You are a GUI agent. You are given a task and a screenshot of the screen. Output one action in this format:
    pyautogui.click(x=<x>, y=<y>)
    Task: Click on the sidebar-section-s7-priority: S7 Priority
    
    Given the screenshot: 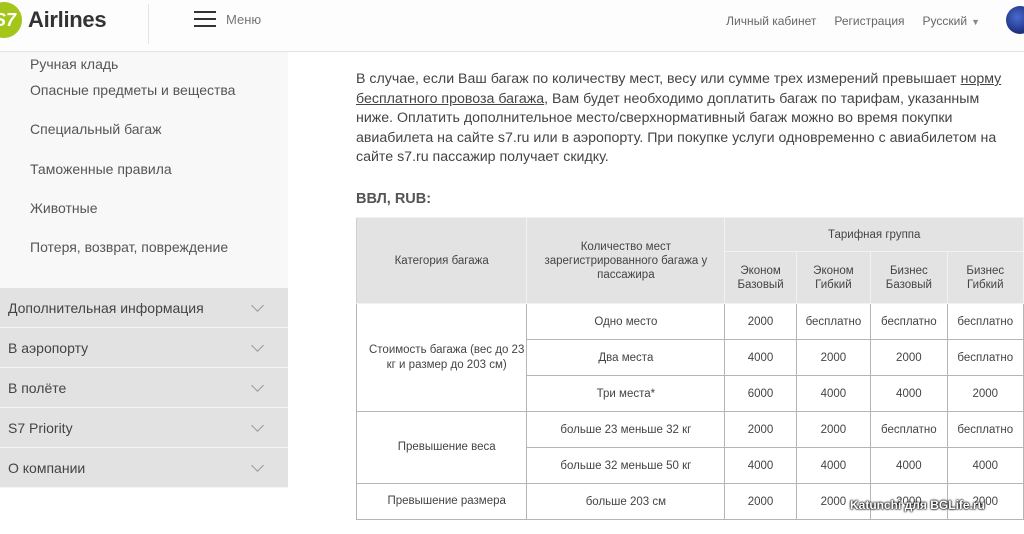 What is the action you would take?
    pyautogui.click(x=144, y=428)
    